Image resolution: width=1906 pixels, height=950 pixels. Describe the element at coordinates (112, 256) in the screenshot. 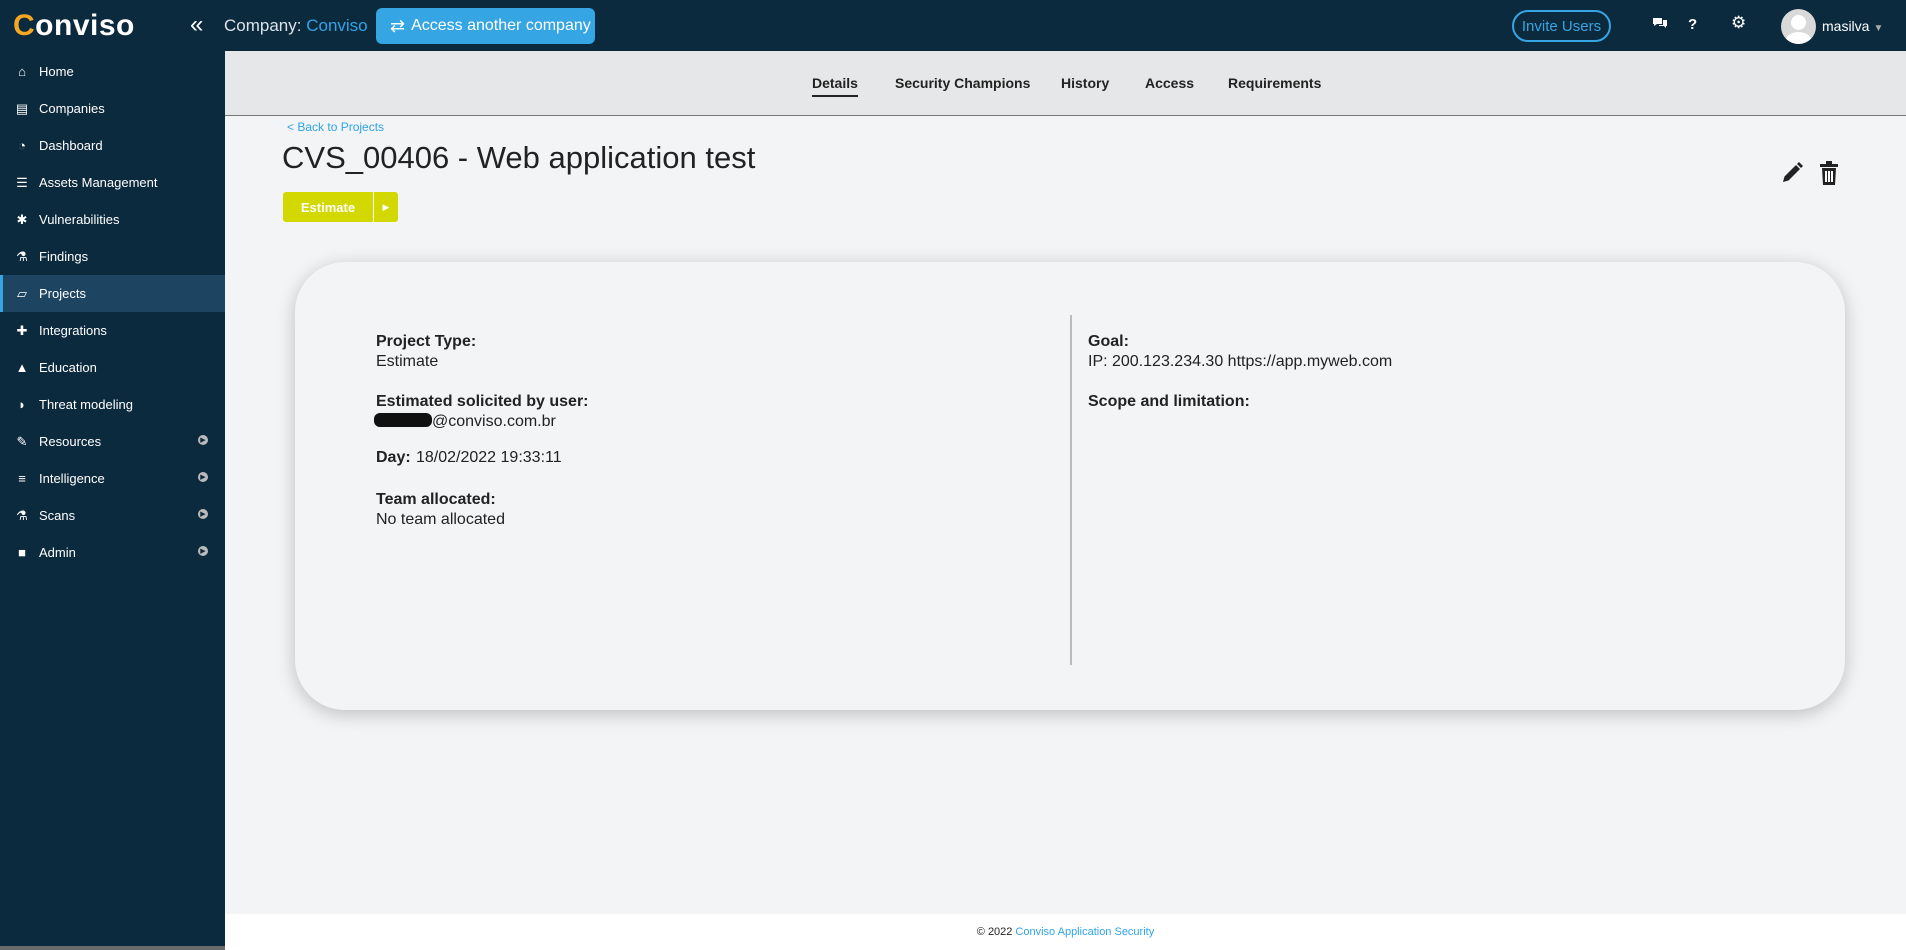

I see `sidebar-item-findings: ⚗ Findings` at that location.